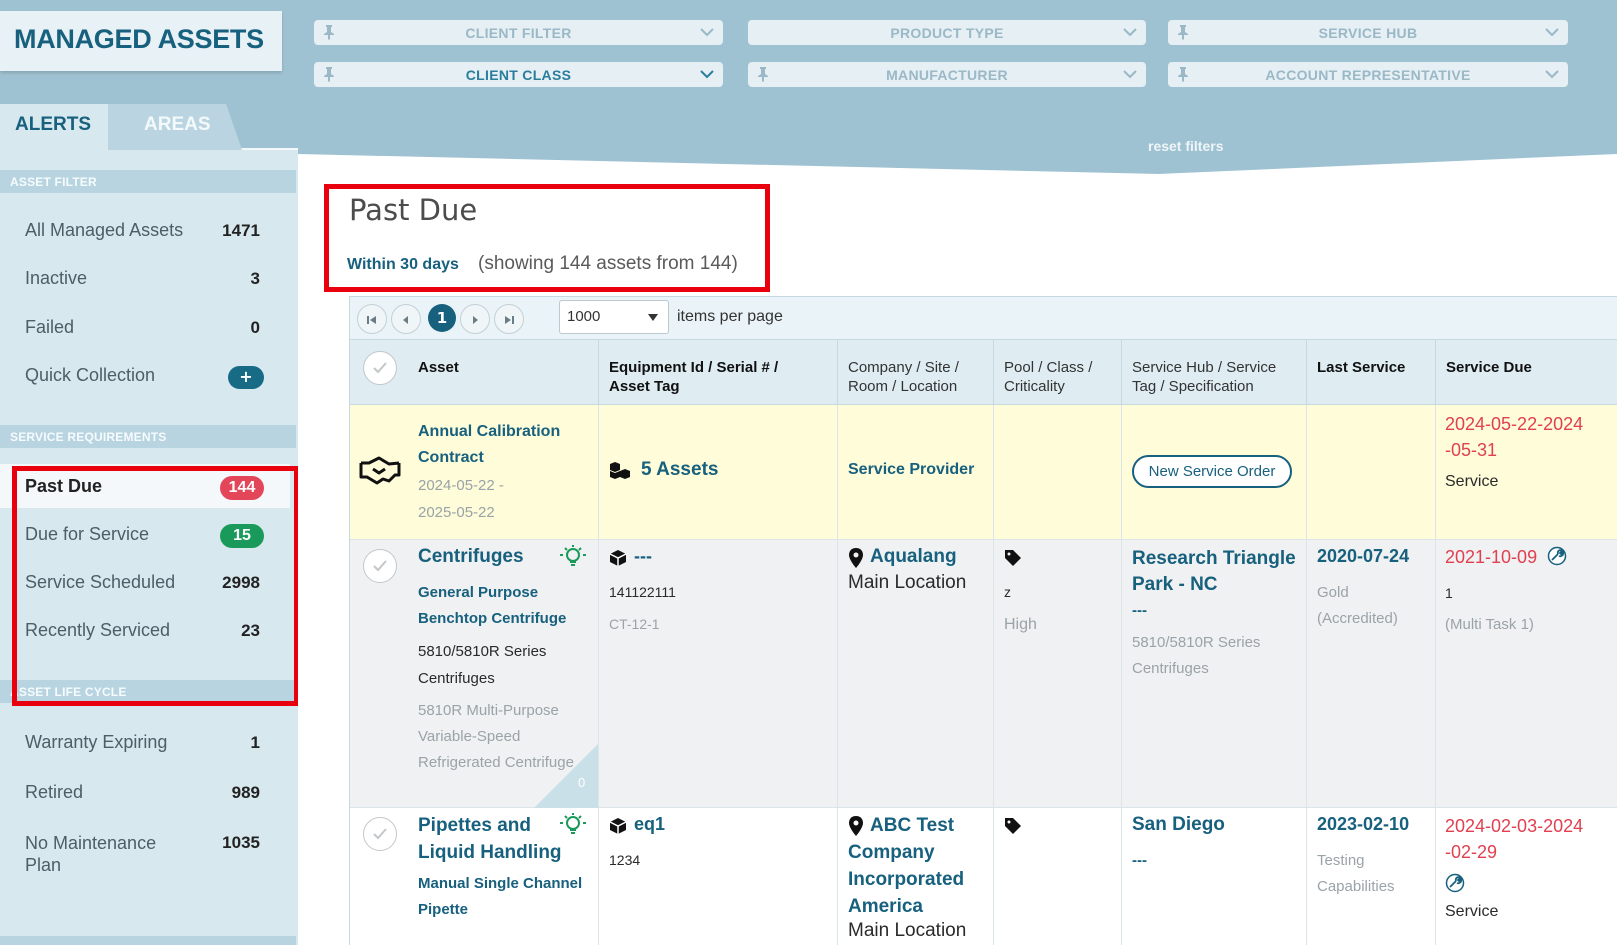 The image size is (1617, 945). What do you see at coordinates (155, 586) in the screenshot?
I see `highlight-service-requirements` at bounding box center [155, 586].